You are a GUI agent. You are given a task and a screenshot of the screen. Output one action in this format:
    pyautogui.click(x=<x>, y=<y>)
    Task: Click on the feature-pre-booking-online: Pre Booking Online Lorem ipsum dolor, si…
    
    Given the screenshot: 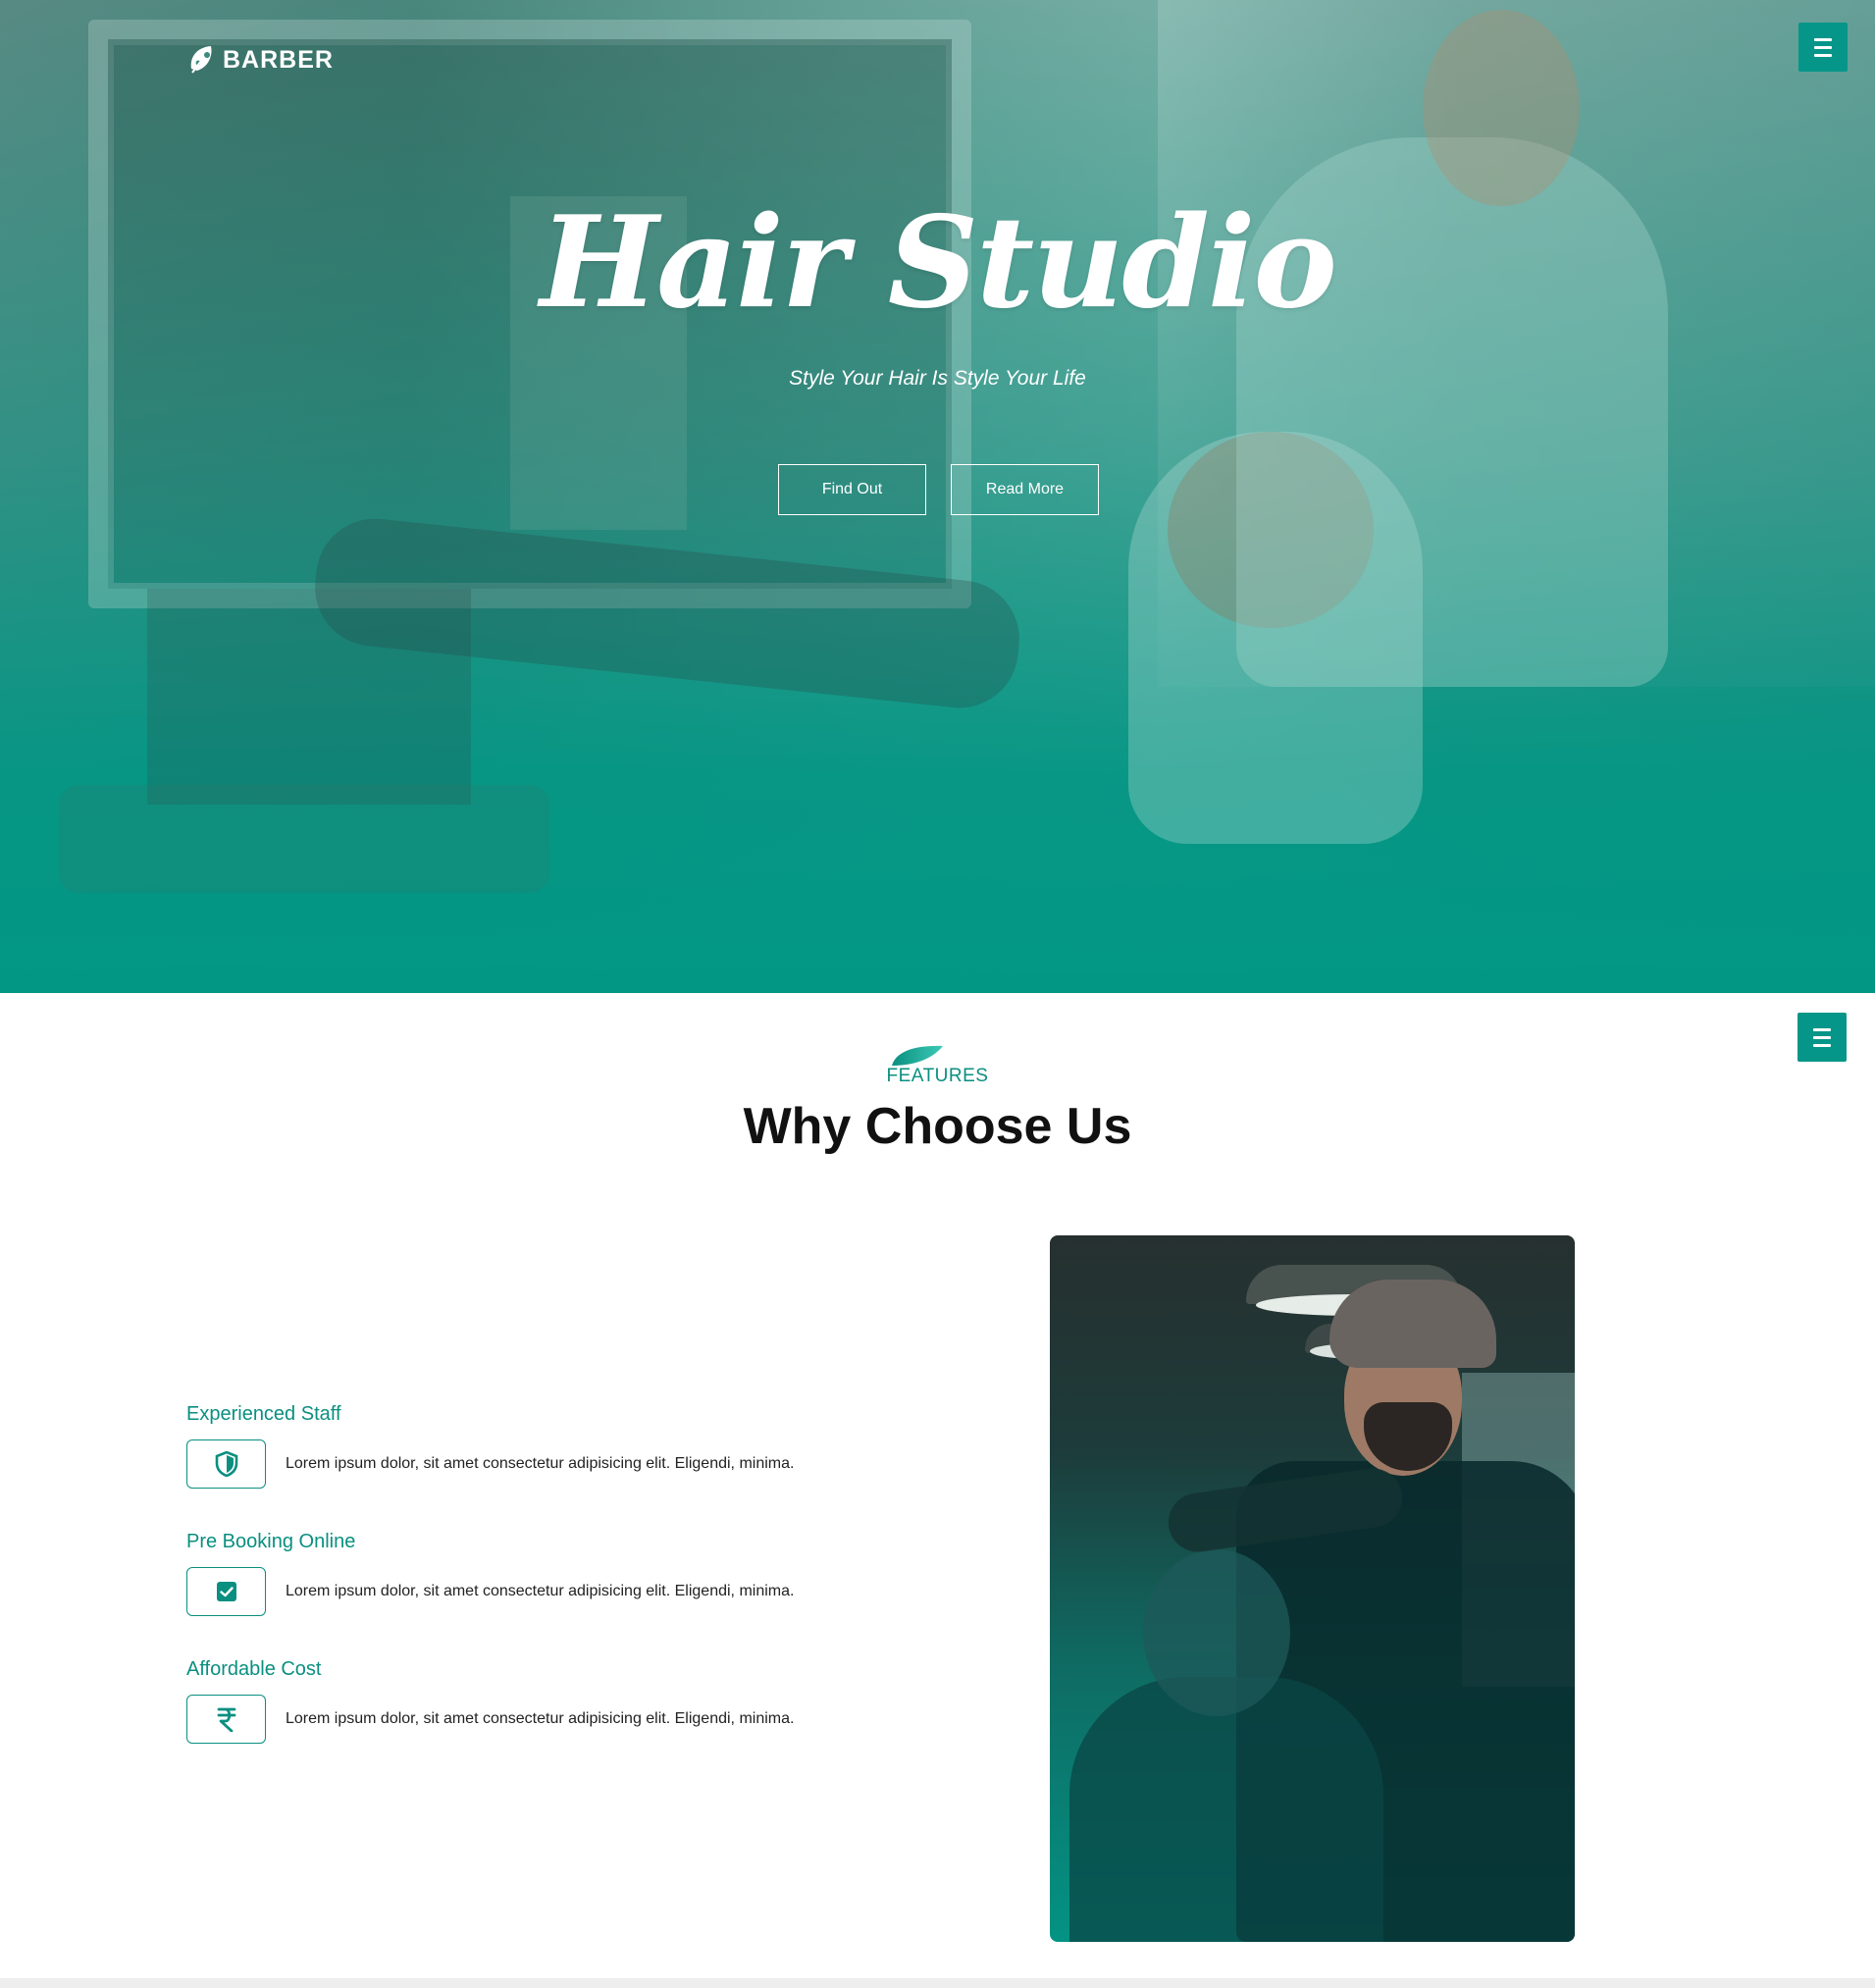 What is the action you would take?
    pyautogui.click(x=559, y=1574)
    